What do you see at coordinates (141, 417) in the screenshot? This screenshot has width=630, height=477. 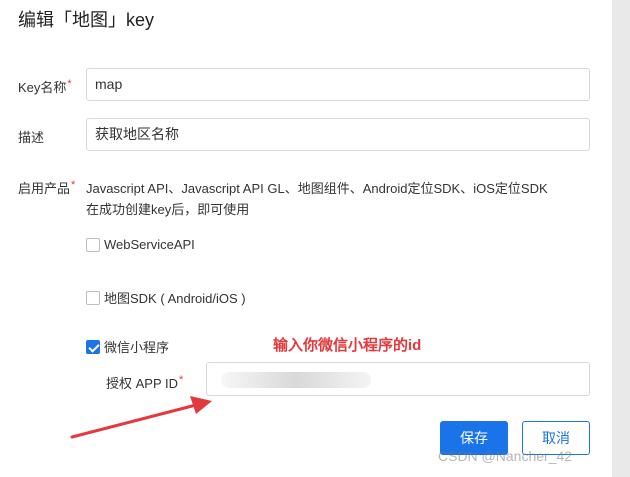 I see `annotation-arrow-icon` at bounding box center [141, 417].